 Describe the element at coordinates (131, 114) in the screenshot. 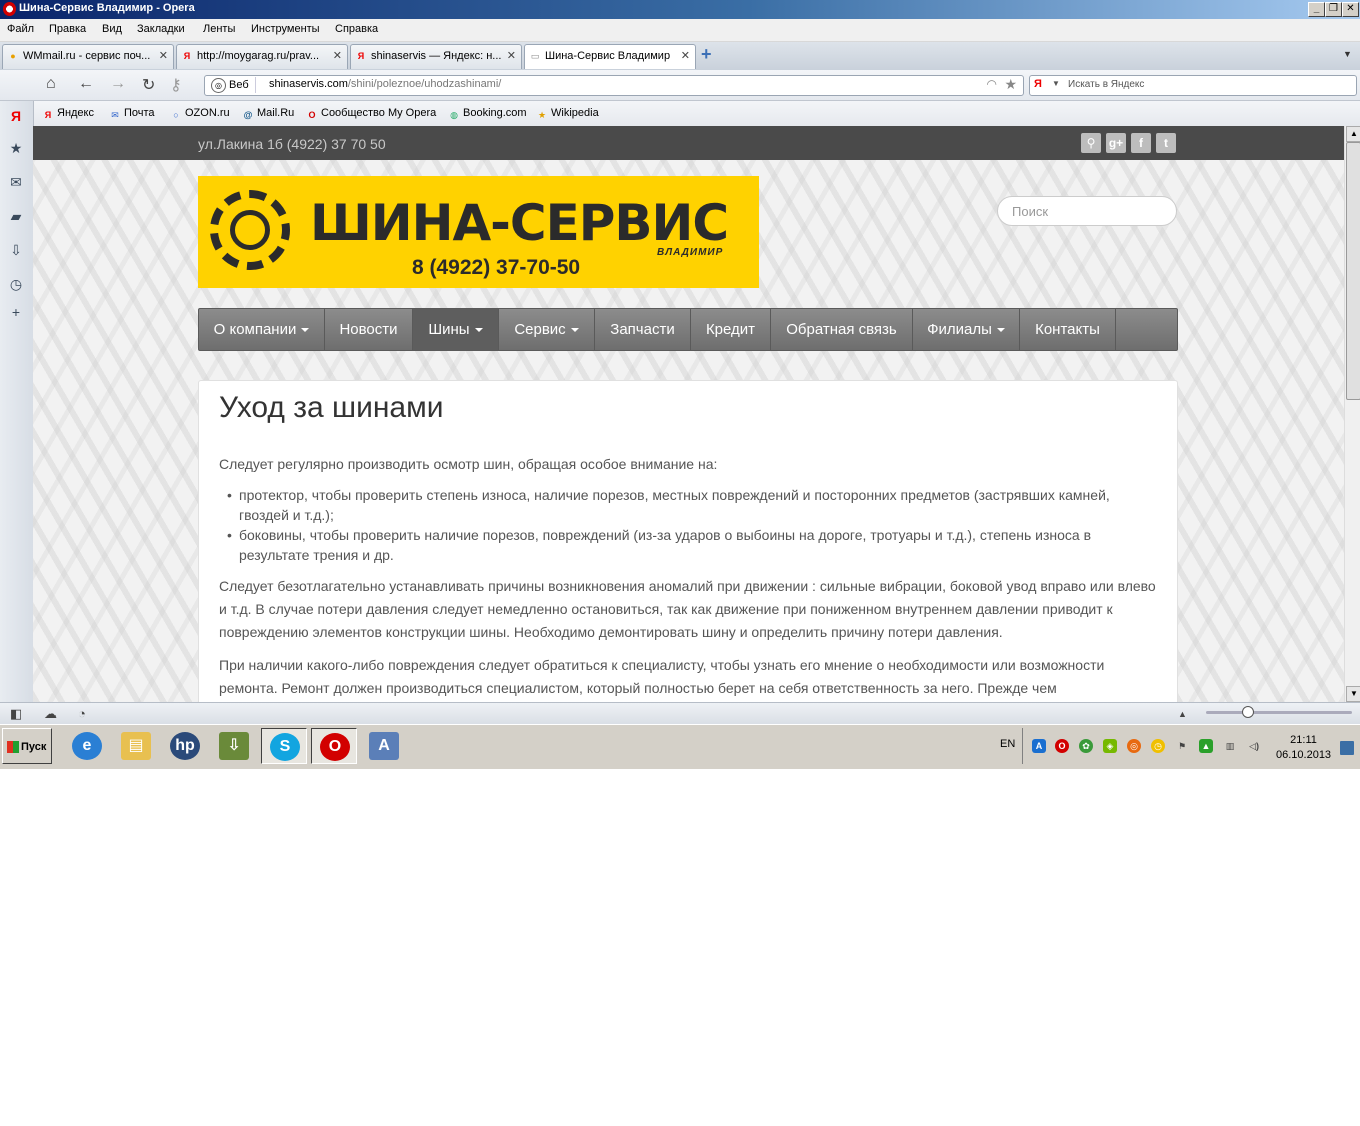

I see `bookmark-mail: ✉ Почта` at that location.